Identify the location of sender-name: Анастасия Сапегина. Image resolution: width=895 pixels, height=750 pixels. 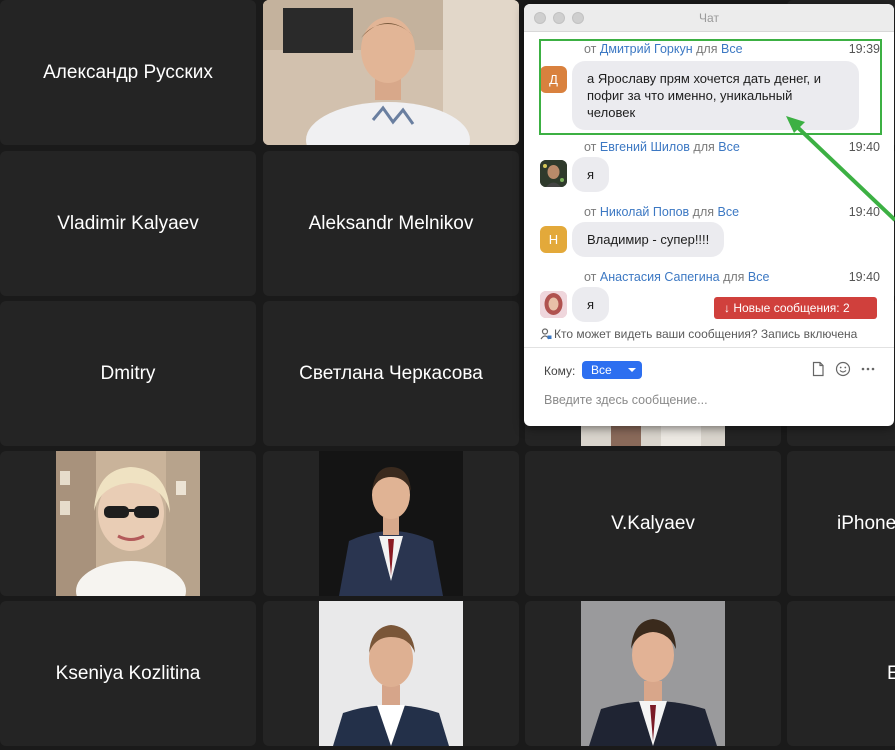
(660, 277).